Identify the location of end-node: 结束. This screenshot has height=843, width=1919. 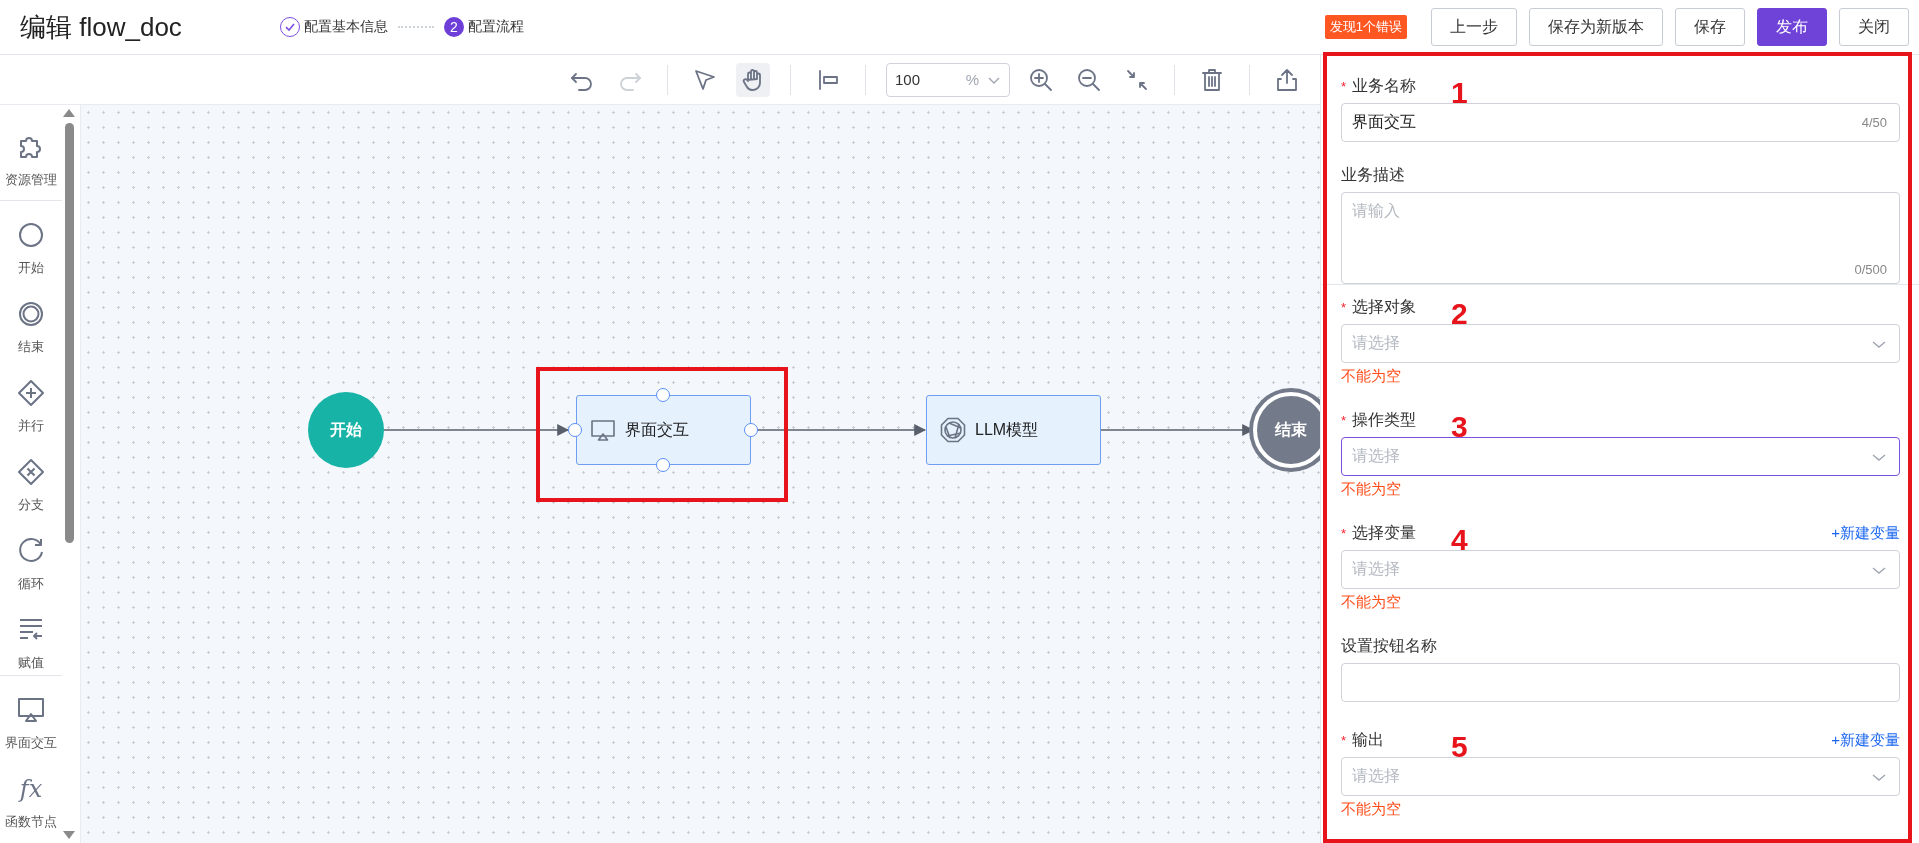
(1286, 430).